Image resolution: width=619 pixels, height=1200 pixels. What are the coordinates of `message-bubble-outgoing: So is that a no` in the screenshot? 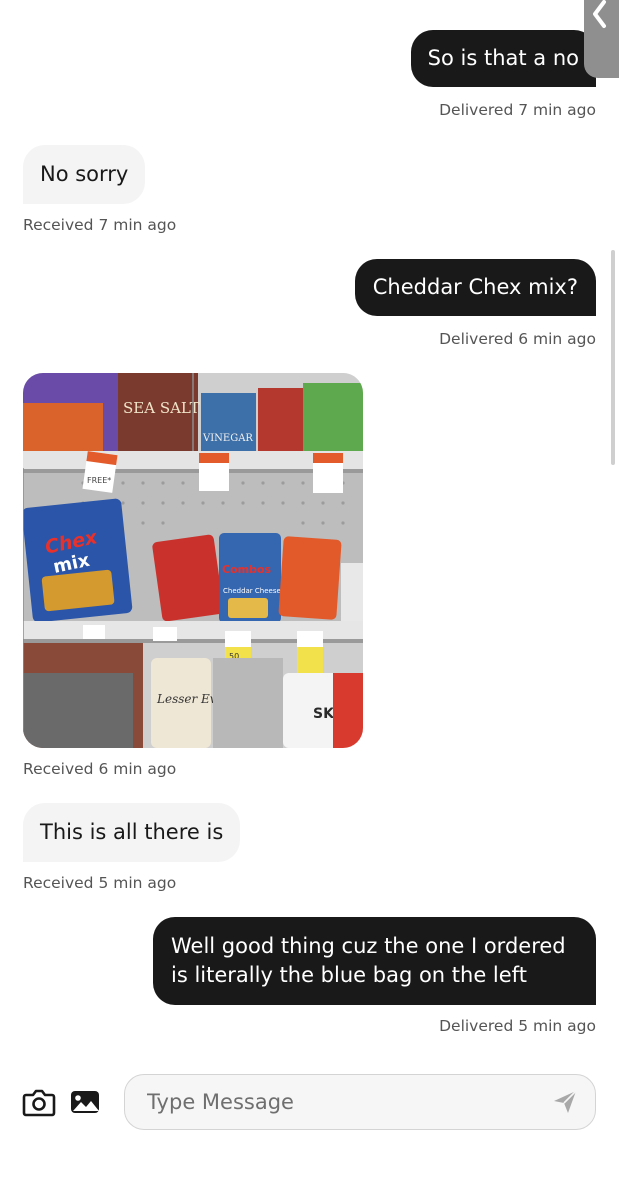 It's located at (503, 58).